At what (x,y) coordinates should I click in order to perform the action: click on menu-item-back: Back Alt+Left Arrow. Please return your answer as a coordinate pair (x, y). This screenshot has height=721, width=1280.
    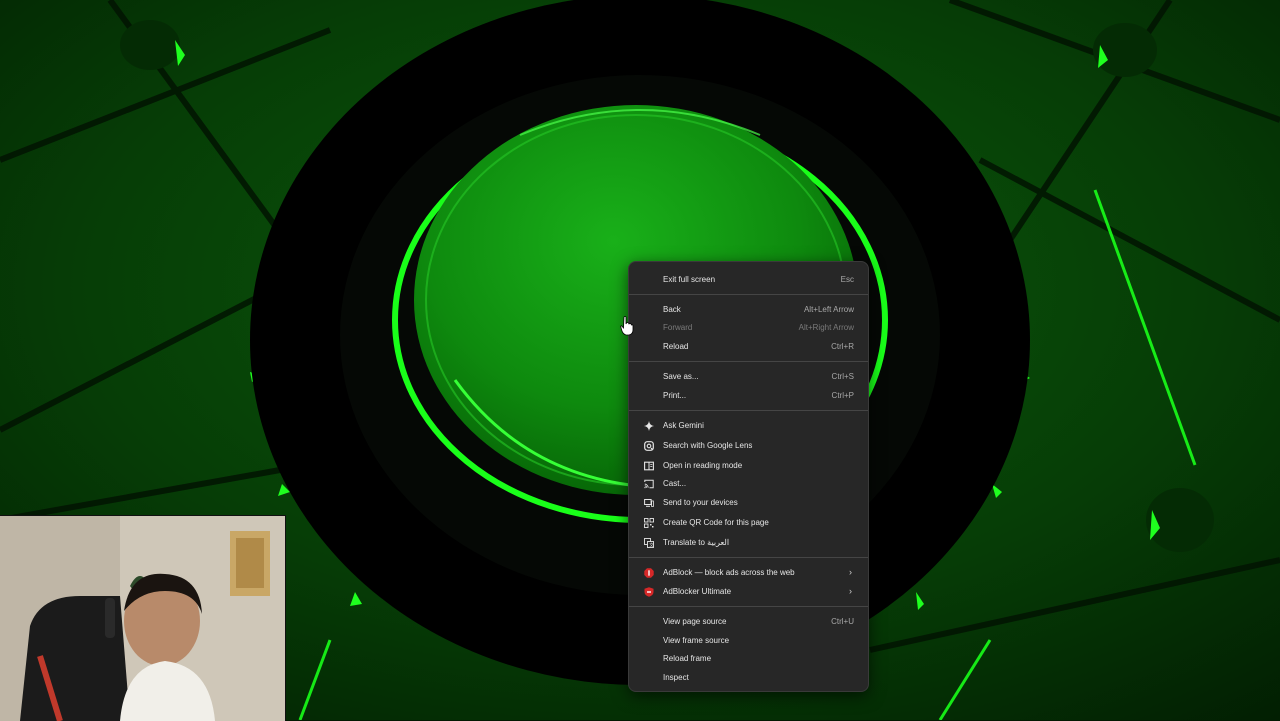
    Looking at the image, I should click on (748, 309).